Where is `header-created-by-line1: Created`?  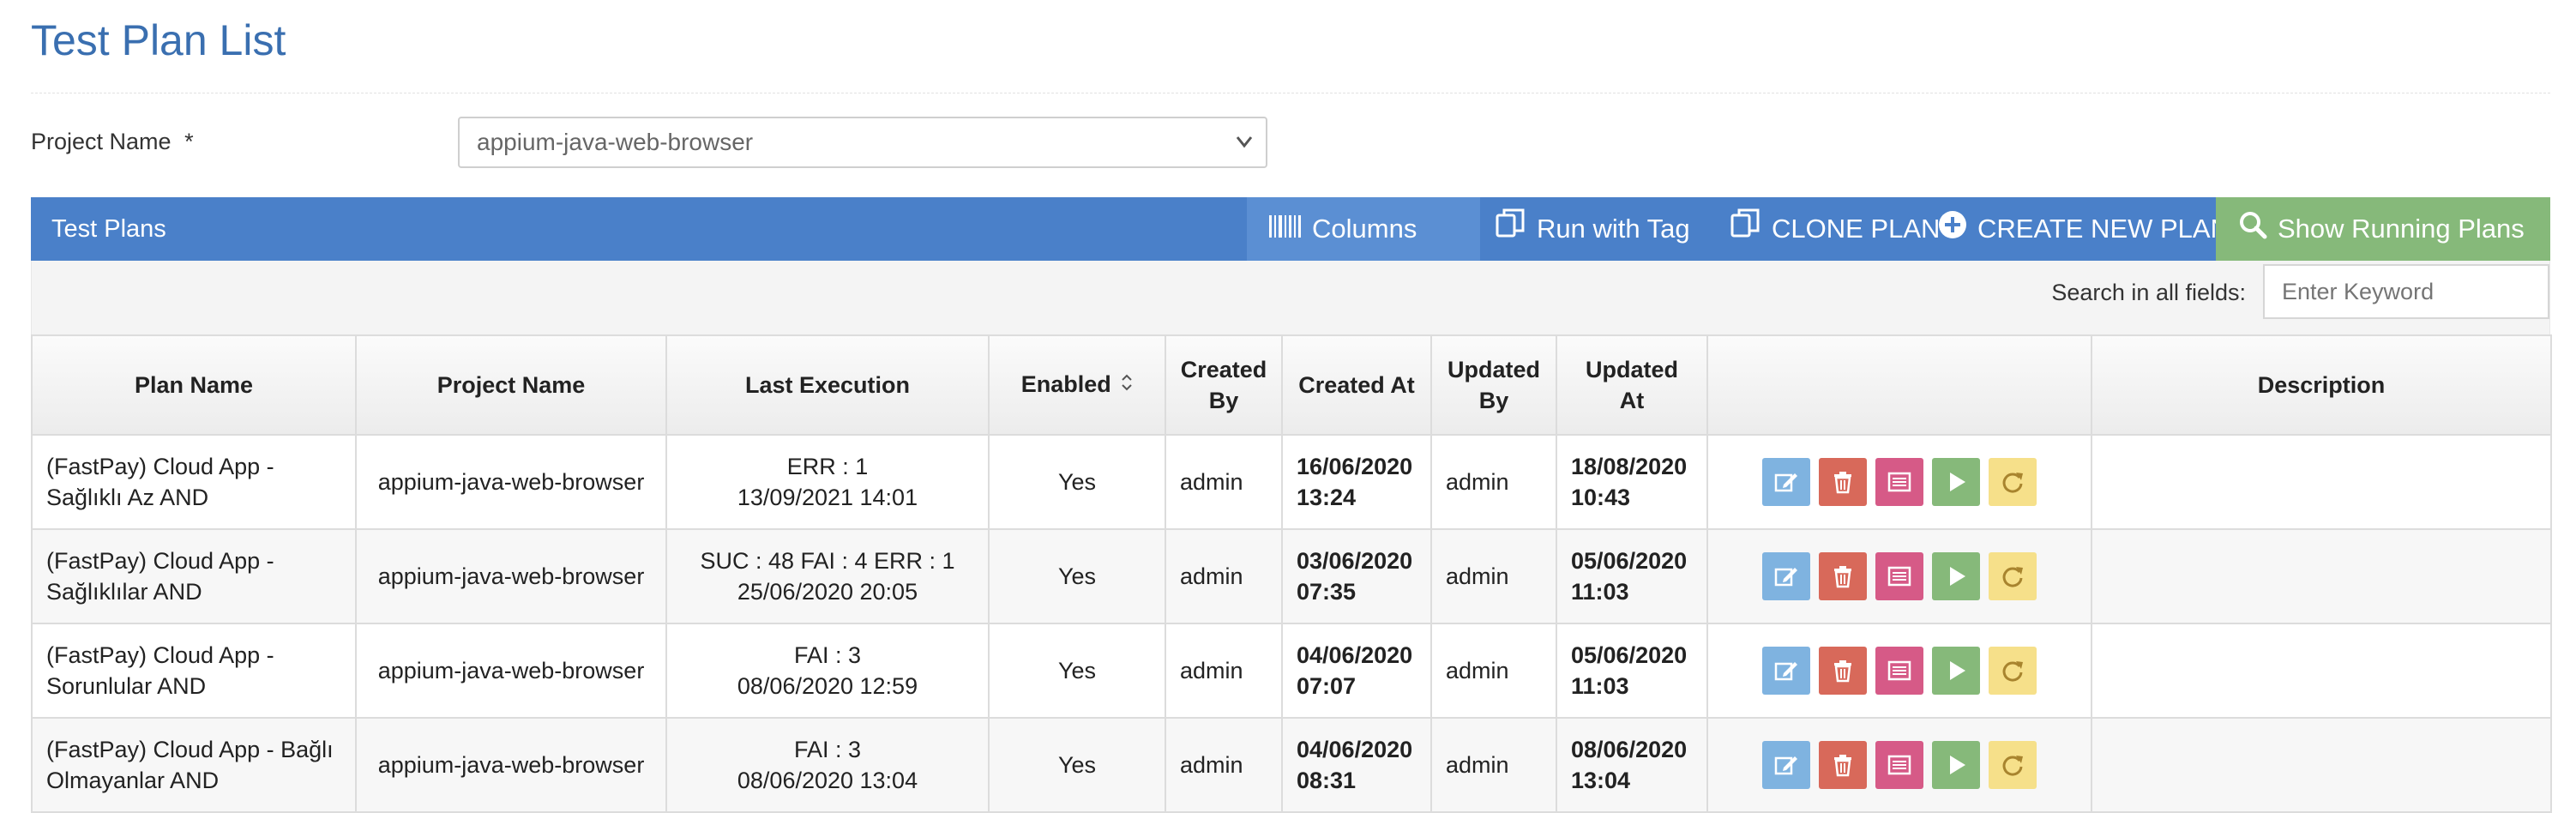 header-created-by-line1: Created is located at coordinates (1223, 369).